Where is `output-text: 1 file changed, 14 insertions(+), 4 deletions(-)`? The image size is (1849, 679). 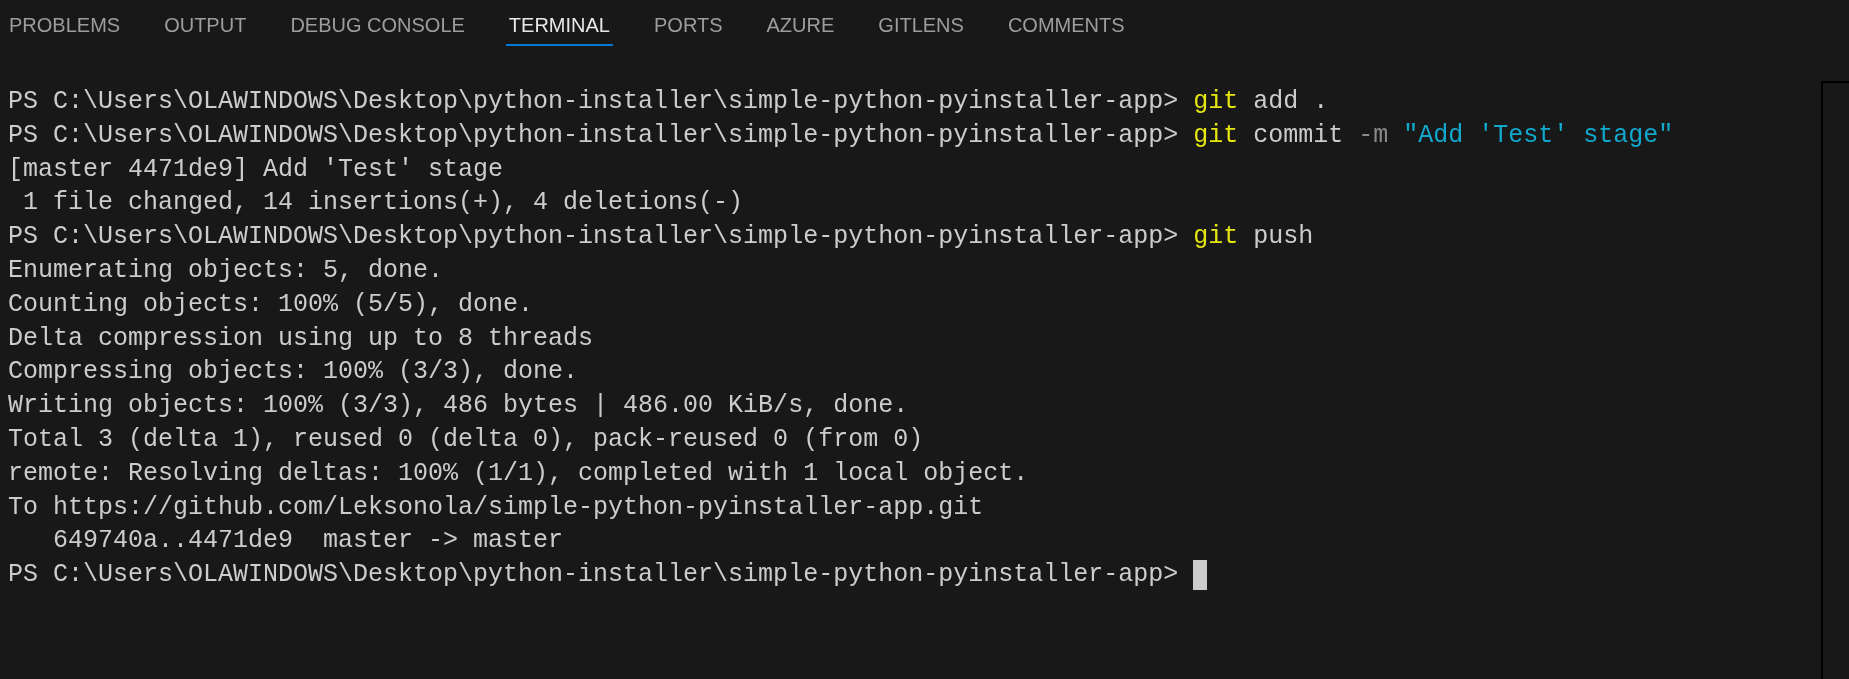
output-text: 1 file changed, 14 insertions(+), 4 deletions(-) is located at coordinates (383, 203).